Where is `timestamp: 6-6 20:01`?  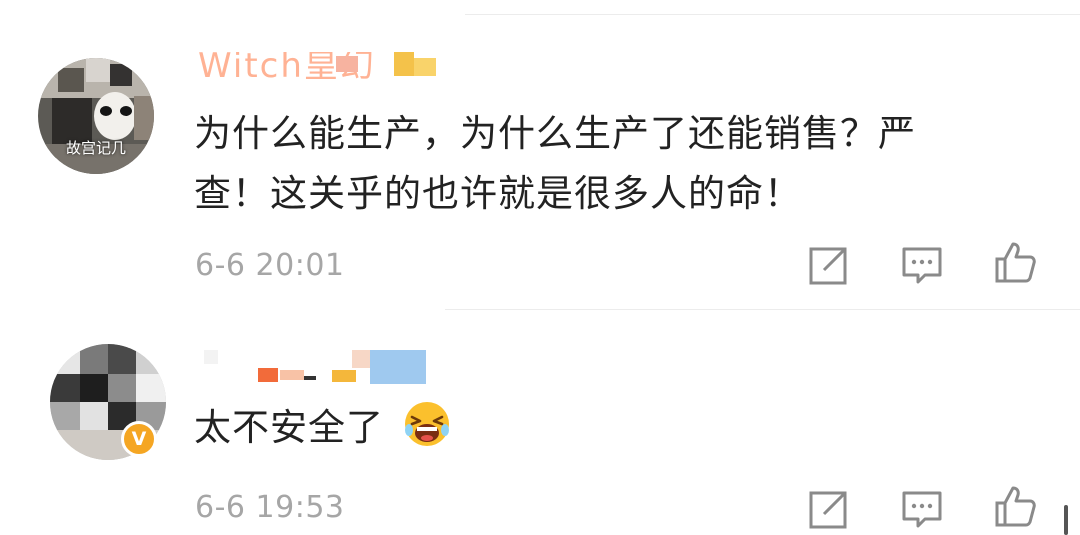
timestamp: 6-6 20:01 is located at coordinates (270, 265).